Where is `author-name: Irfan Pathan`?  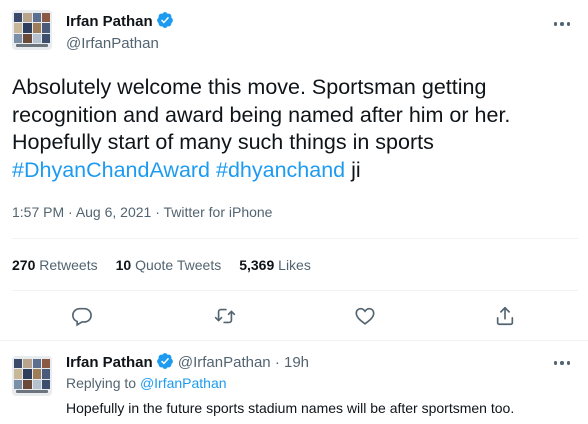 author-name: Irfan Pathan is located at coordinates (109, 21).